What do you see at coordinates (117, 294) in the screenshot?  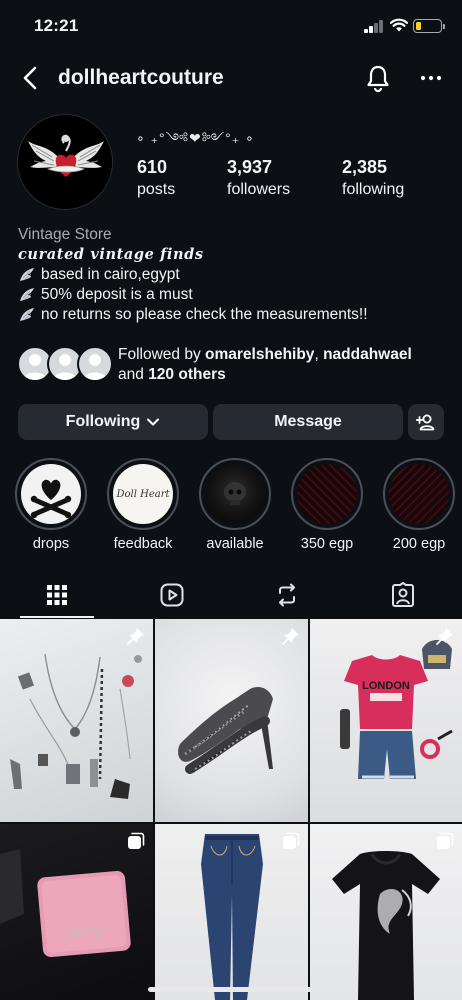 I see `bio-line-text: 50% deposit is a must` at bounding box center [117, 294].